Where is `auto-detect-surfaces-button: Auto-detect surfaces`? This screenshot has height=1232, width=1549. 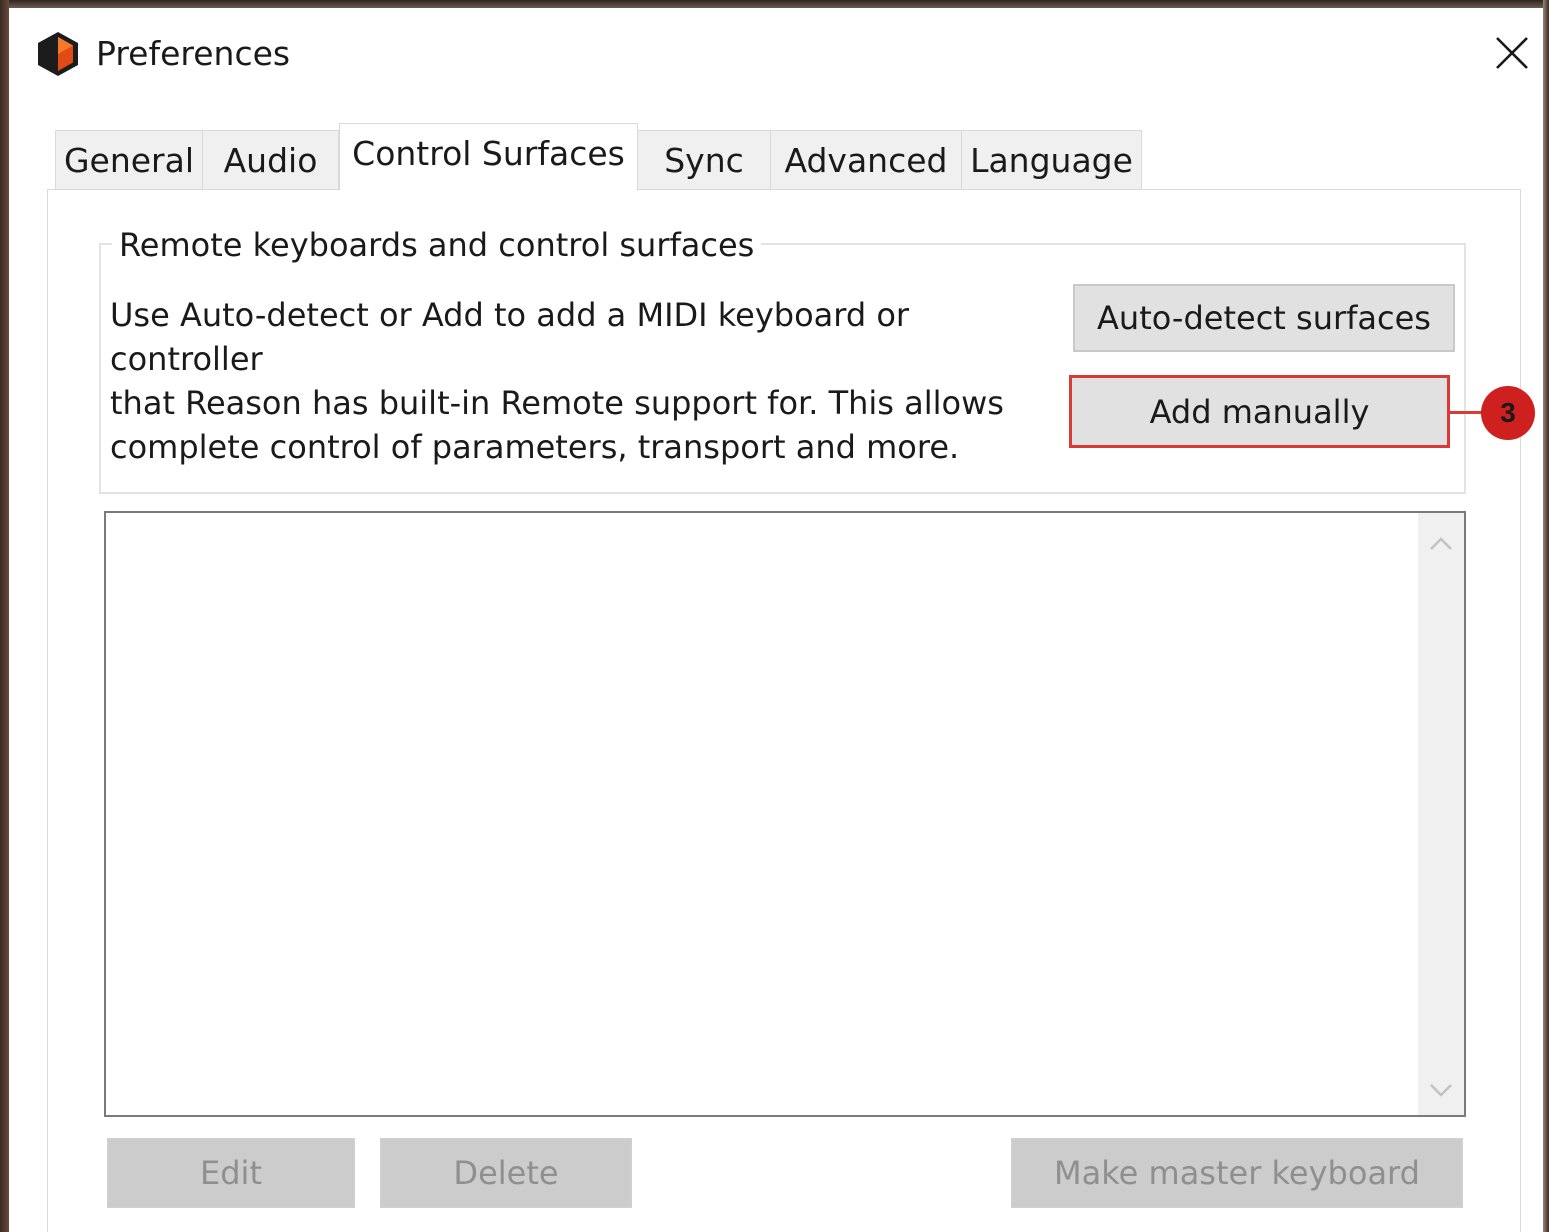 auto-detect-surfaces-button: Auto-detect surfaces is located at coordinates (1264, 318).